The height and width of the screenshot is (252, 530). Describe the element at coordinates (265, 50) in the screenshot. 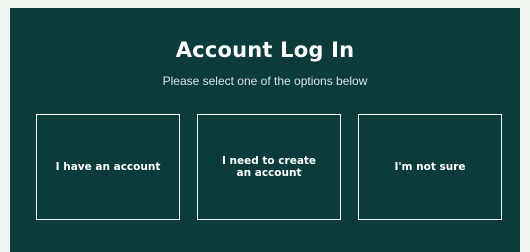

I see `page-title: Account Log In` at that location.